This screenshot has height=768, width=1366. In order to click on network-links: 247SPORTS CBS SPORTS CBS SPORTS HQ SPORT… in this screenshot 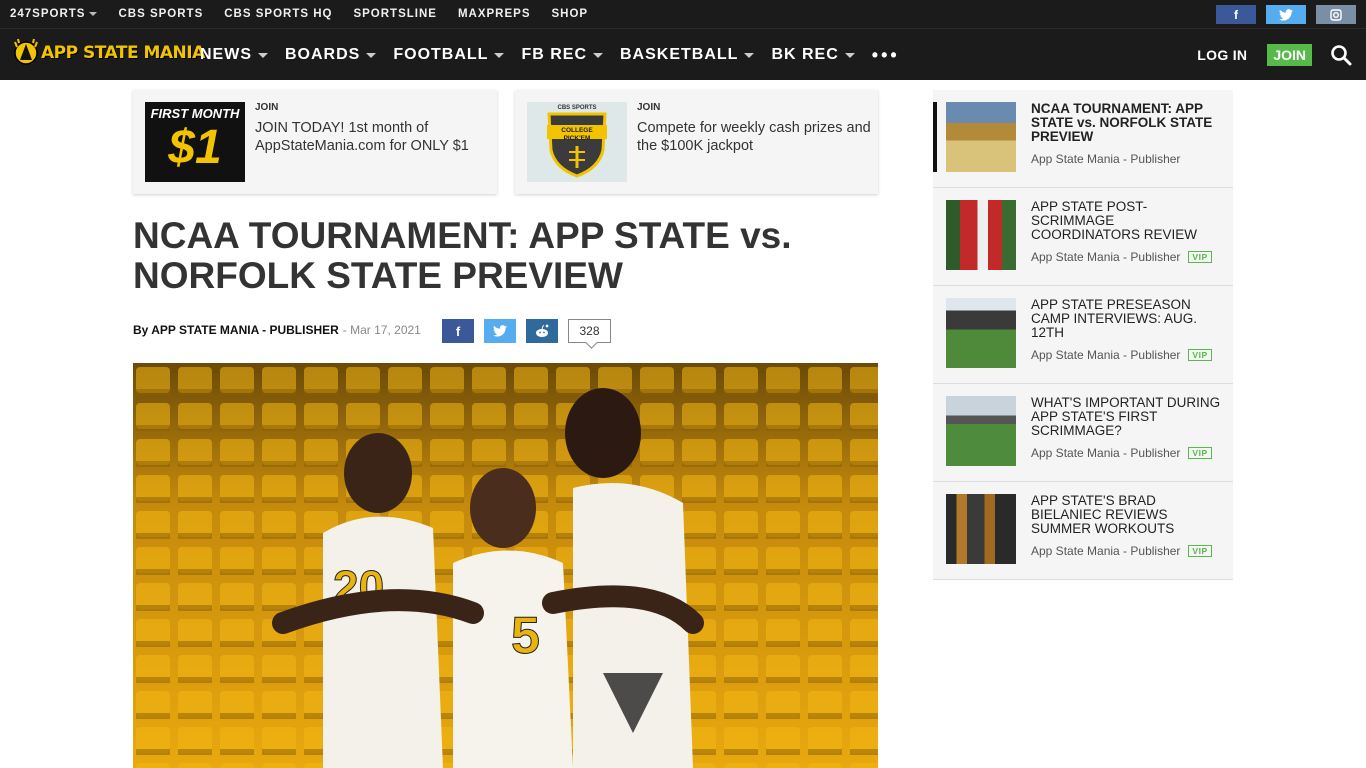, I will do `click(304, 14)`.